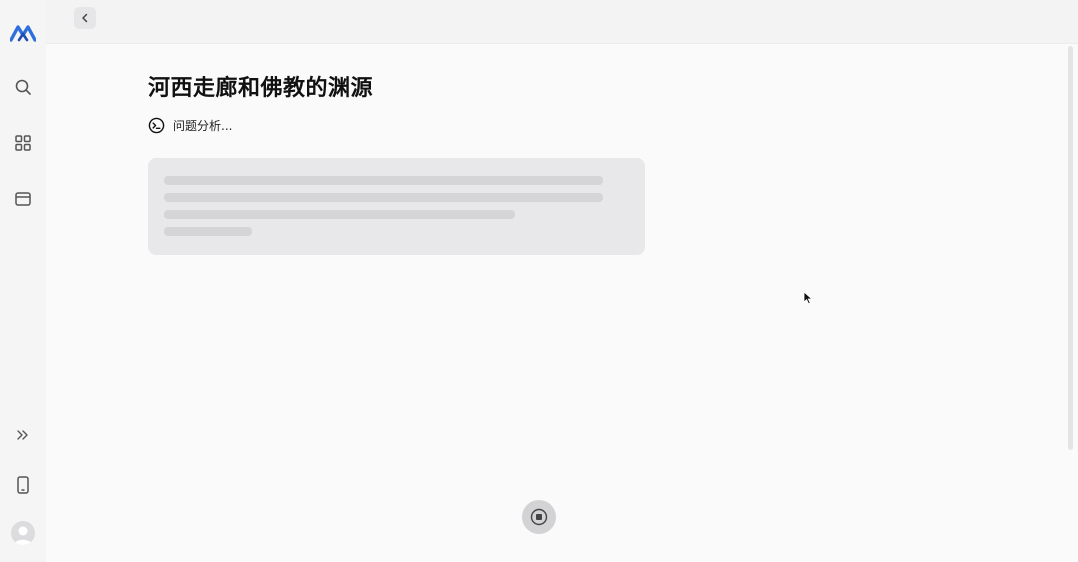 This screenshot has height=562, width=1078. I want to click on sidebar, so click(23, 280).